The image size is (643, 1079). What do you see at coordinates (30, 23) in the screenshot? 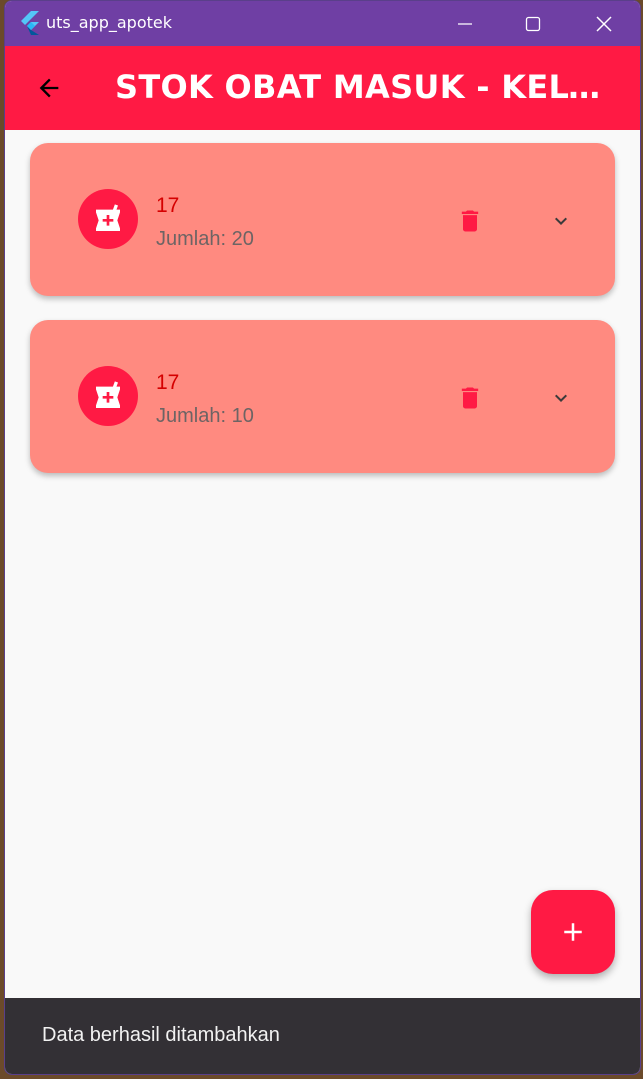
I see `flutter-logo-icon` at bounding box center [30, 23].